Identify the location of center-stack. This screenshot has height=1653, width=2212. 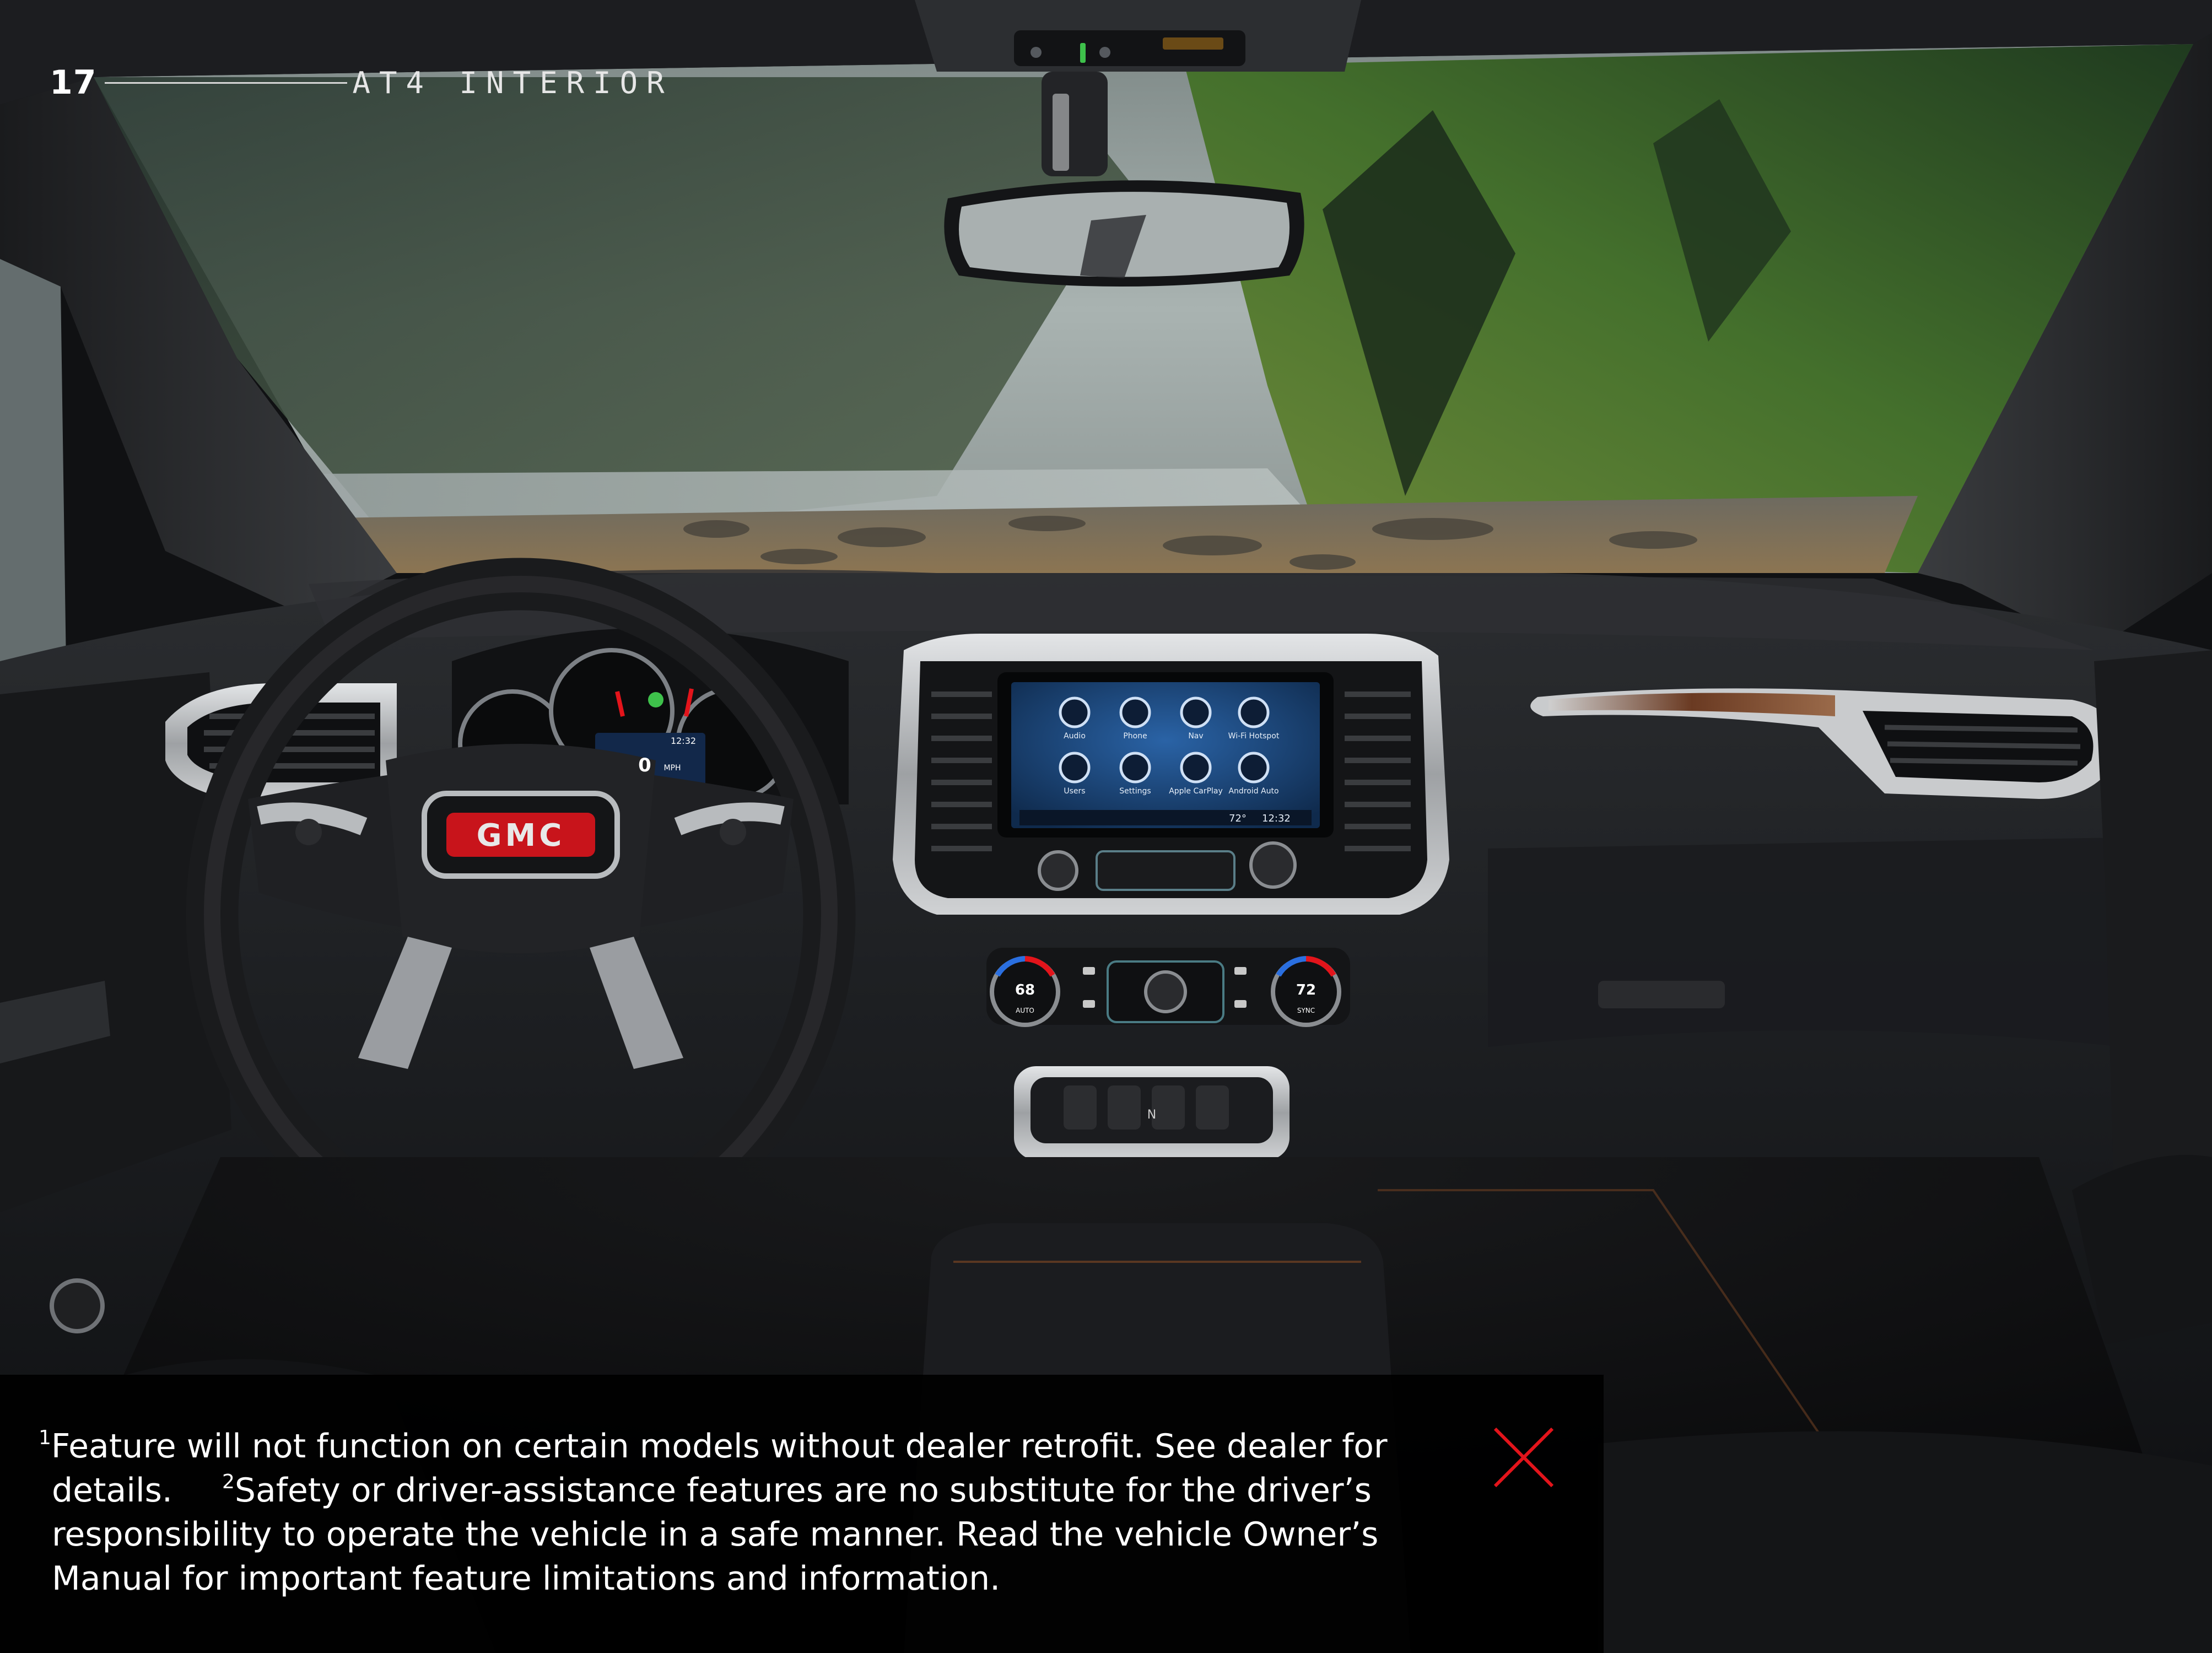
(1171, 775).